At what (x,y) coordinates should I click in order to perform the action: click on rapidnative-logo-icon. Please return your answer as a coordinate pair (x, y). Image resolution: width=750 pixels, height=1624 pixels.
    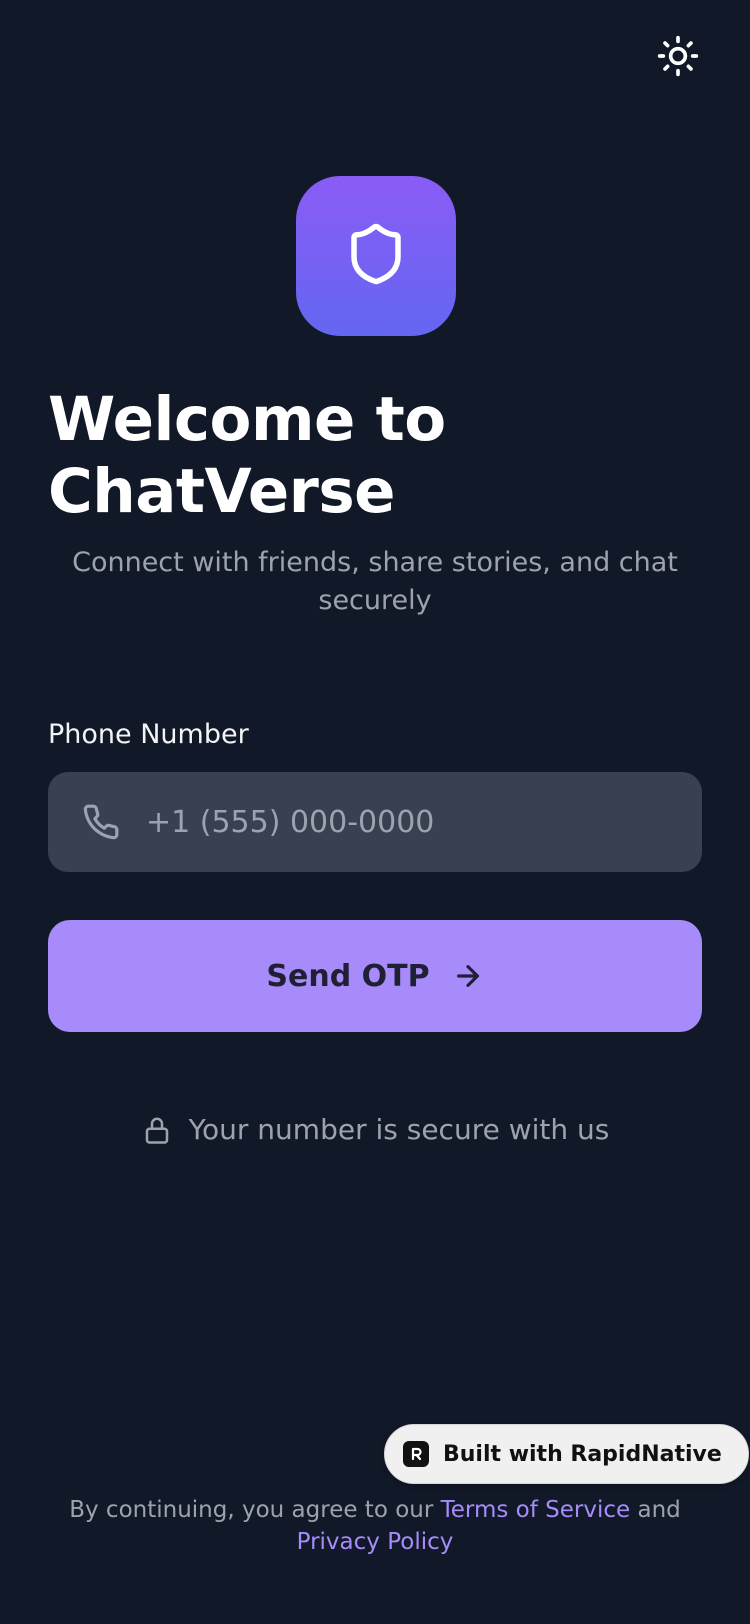
    Looking at the image, I should click on (416, 1454).